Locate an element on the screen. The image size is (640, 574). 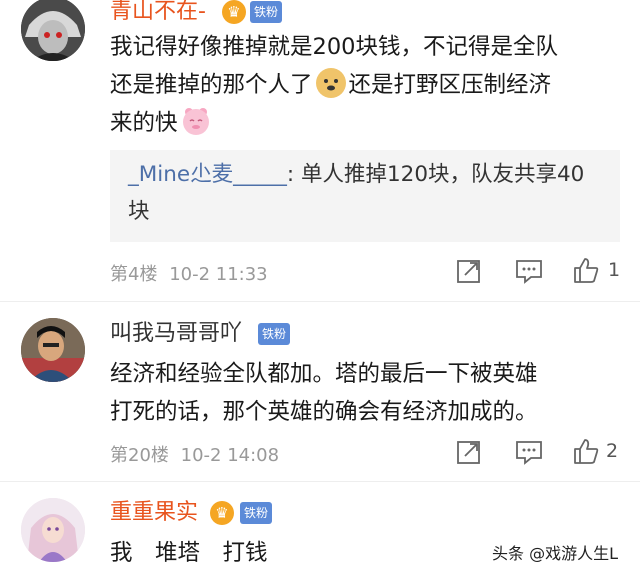
comment-line: 我记得好像推掉就是200块钱，不记得是全队 is located at coordinates (334, 47).